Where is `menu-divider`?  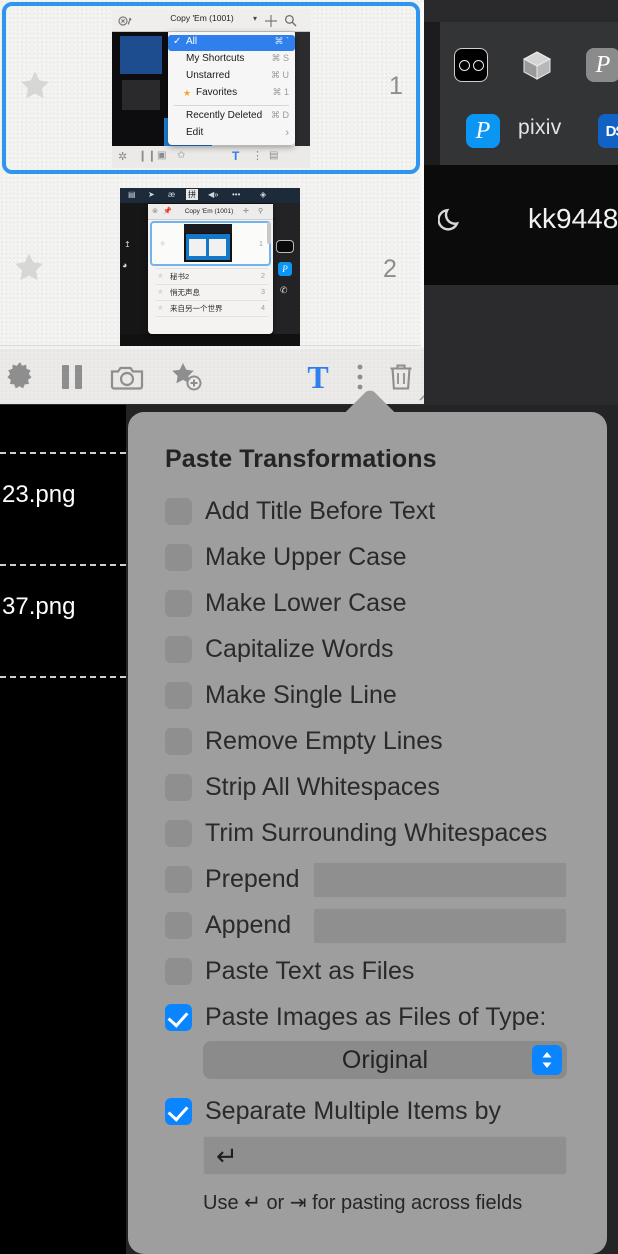 menu-divider is located at coordinates (231, 105).